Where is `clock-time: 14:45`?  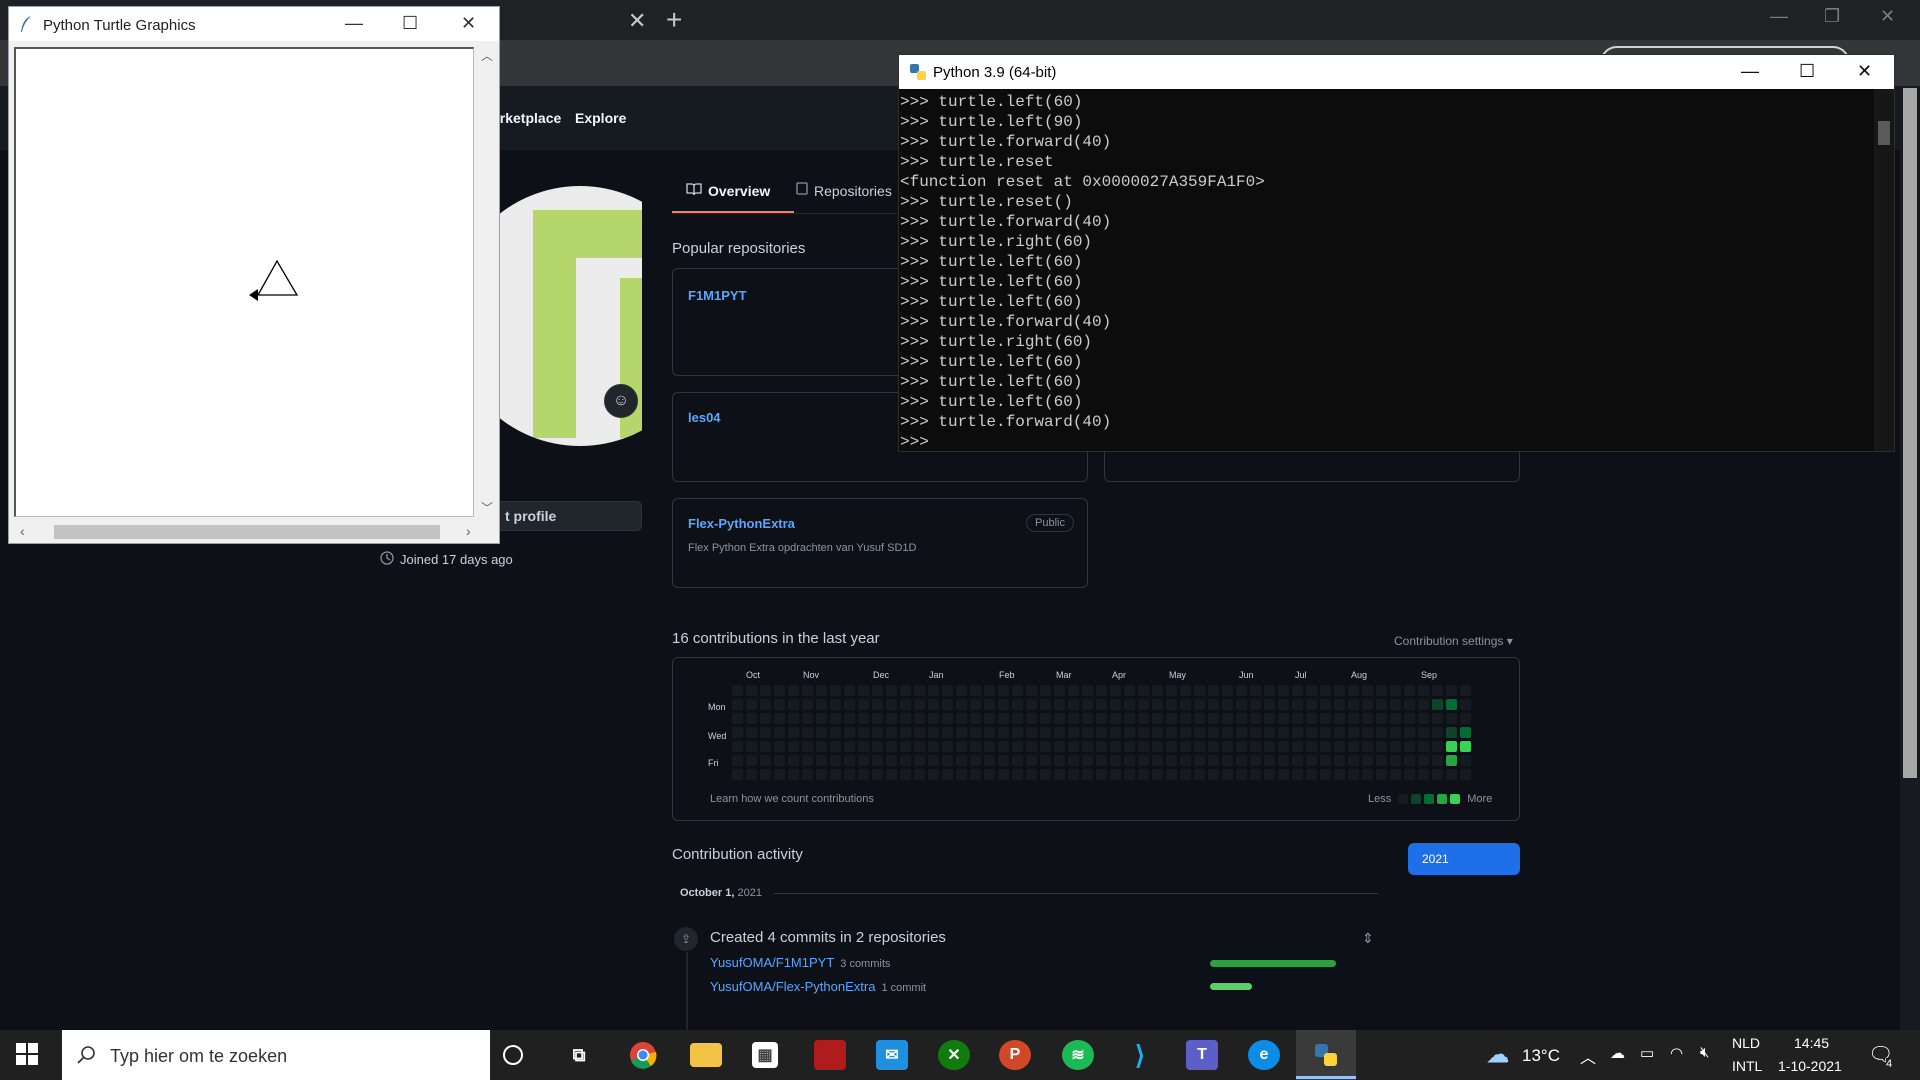 clock-time: 14:45 is located at coordinates (1811, 1043).